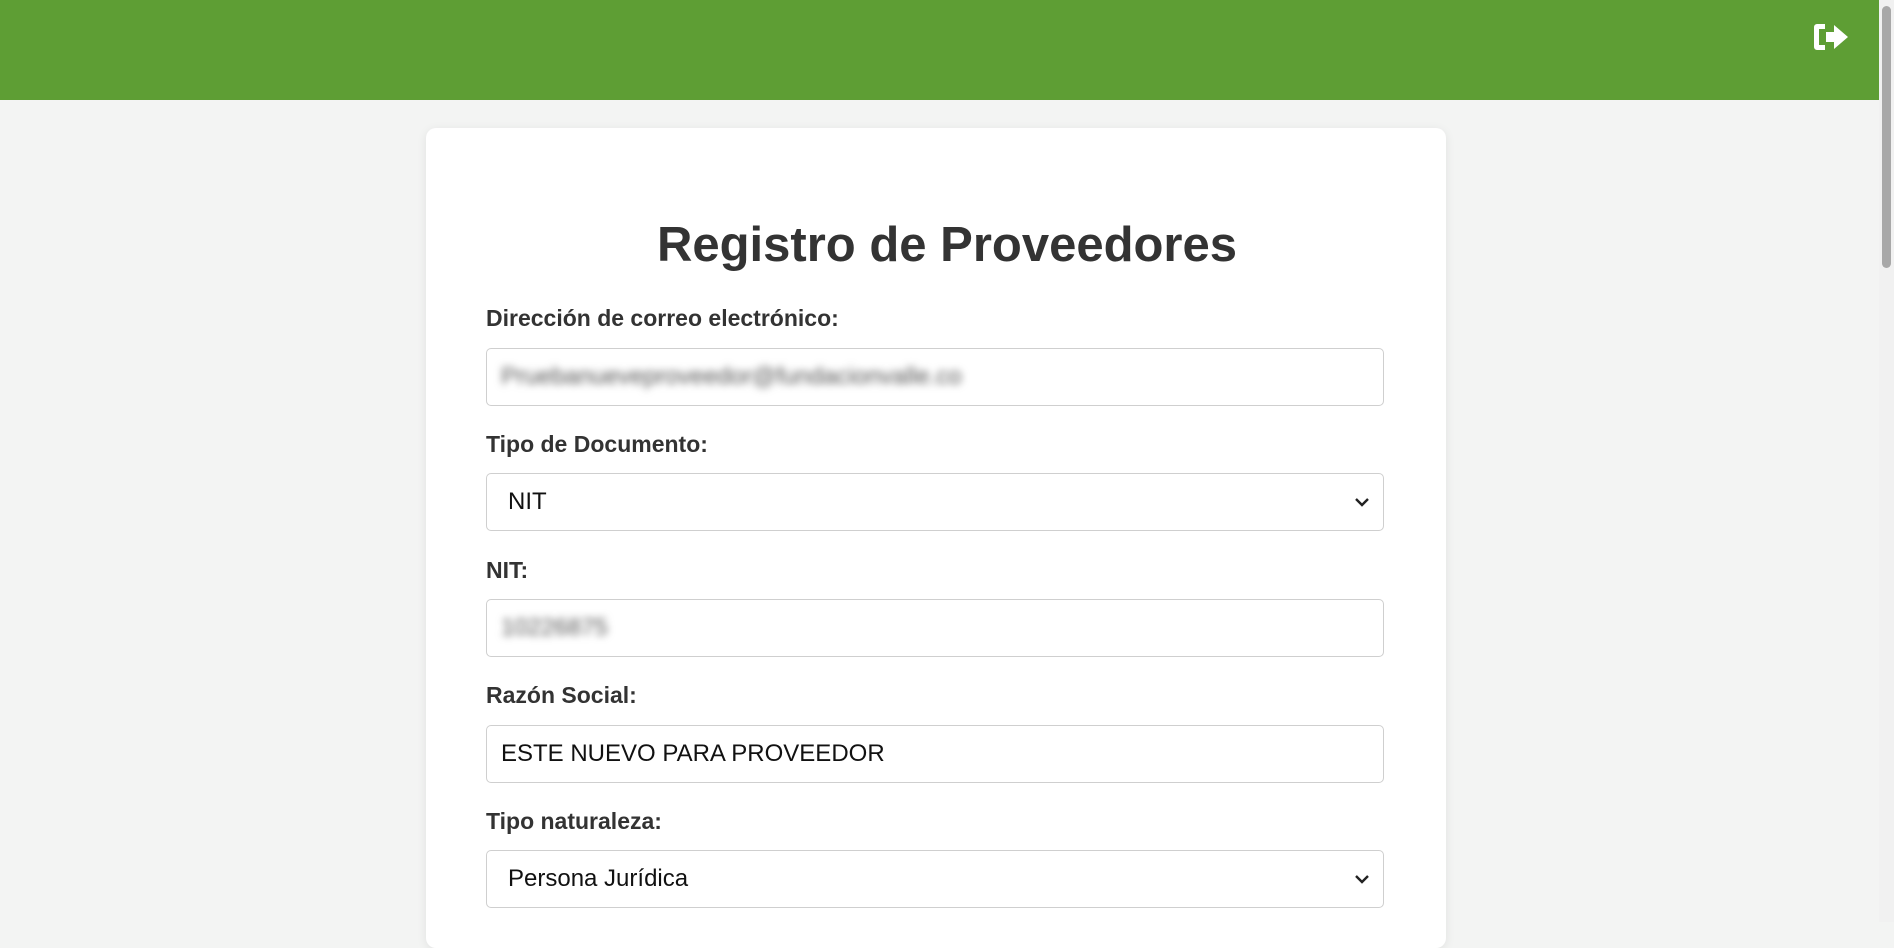  Describe the element at coordinates (1886, 137) in the screenshot. I see `scrollbar-thumb` at that location.